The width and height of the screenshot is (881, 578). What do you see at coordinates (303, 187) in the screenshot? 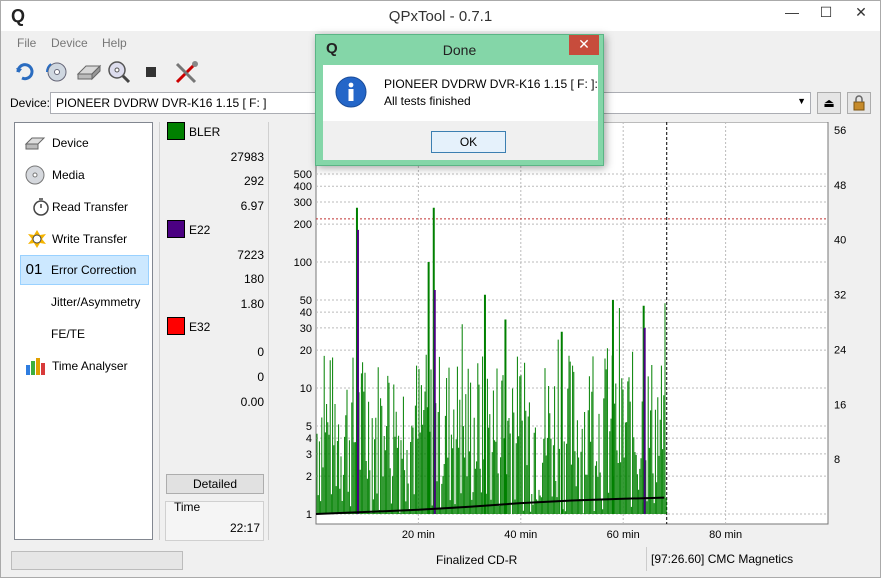
I see `y-tick-label-13: 400` at bounding box center [303, 187].